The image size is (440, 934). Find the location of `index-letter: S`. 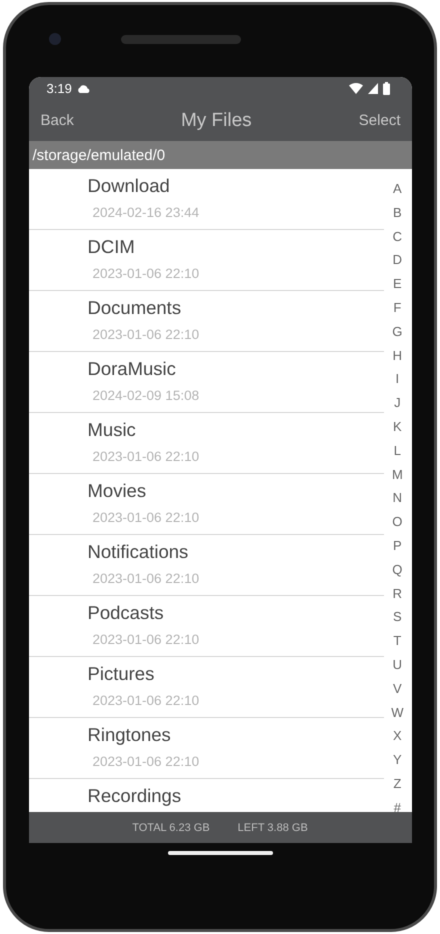

index-letter: S is located at coordinates (397, 617).